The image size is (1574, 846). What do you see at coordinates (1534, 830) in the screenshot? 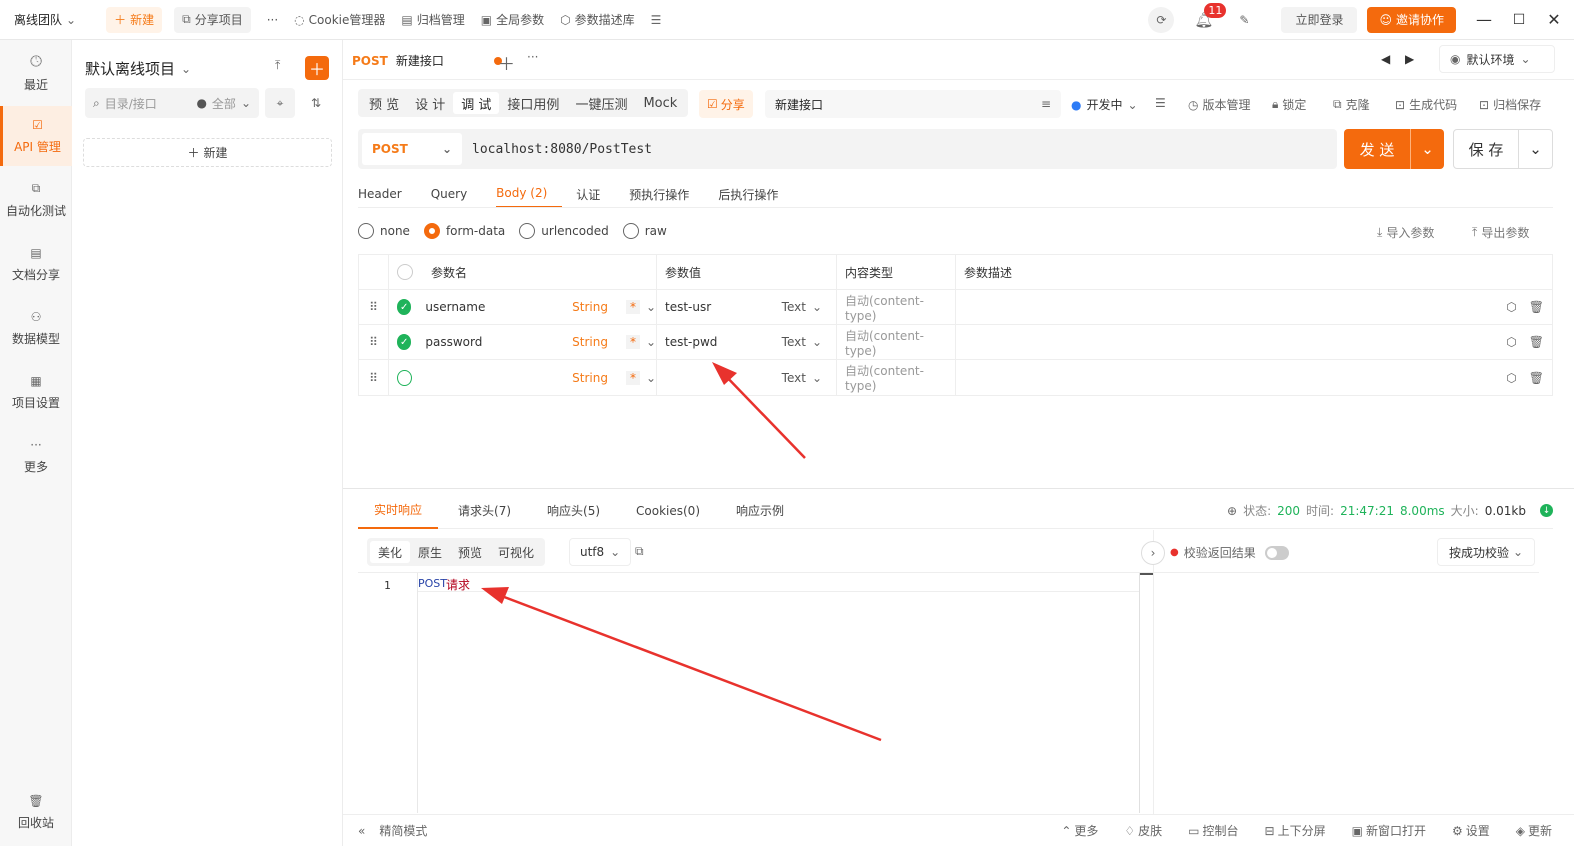
I see `footer-update: ◈ 更新` at bounding box center [1534, 830].